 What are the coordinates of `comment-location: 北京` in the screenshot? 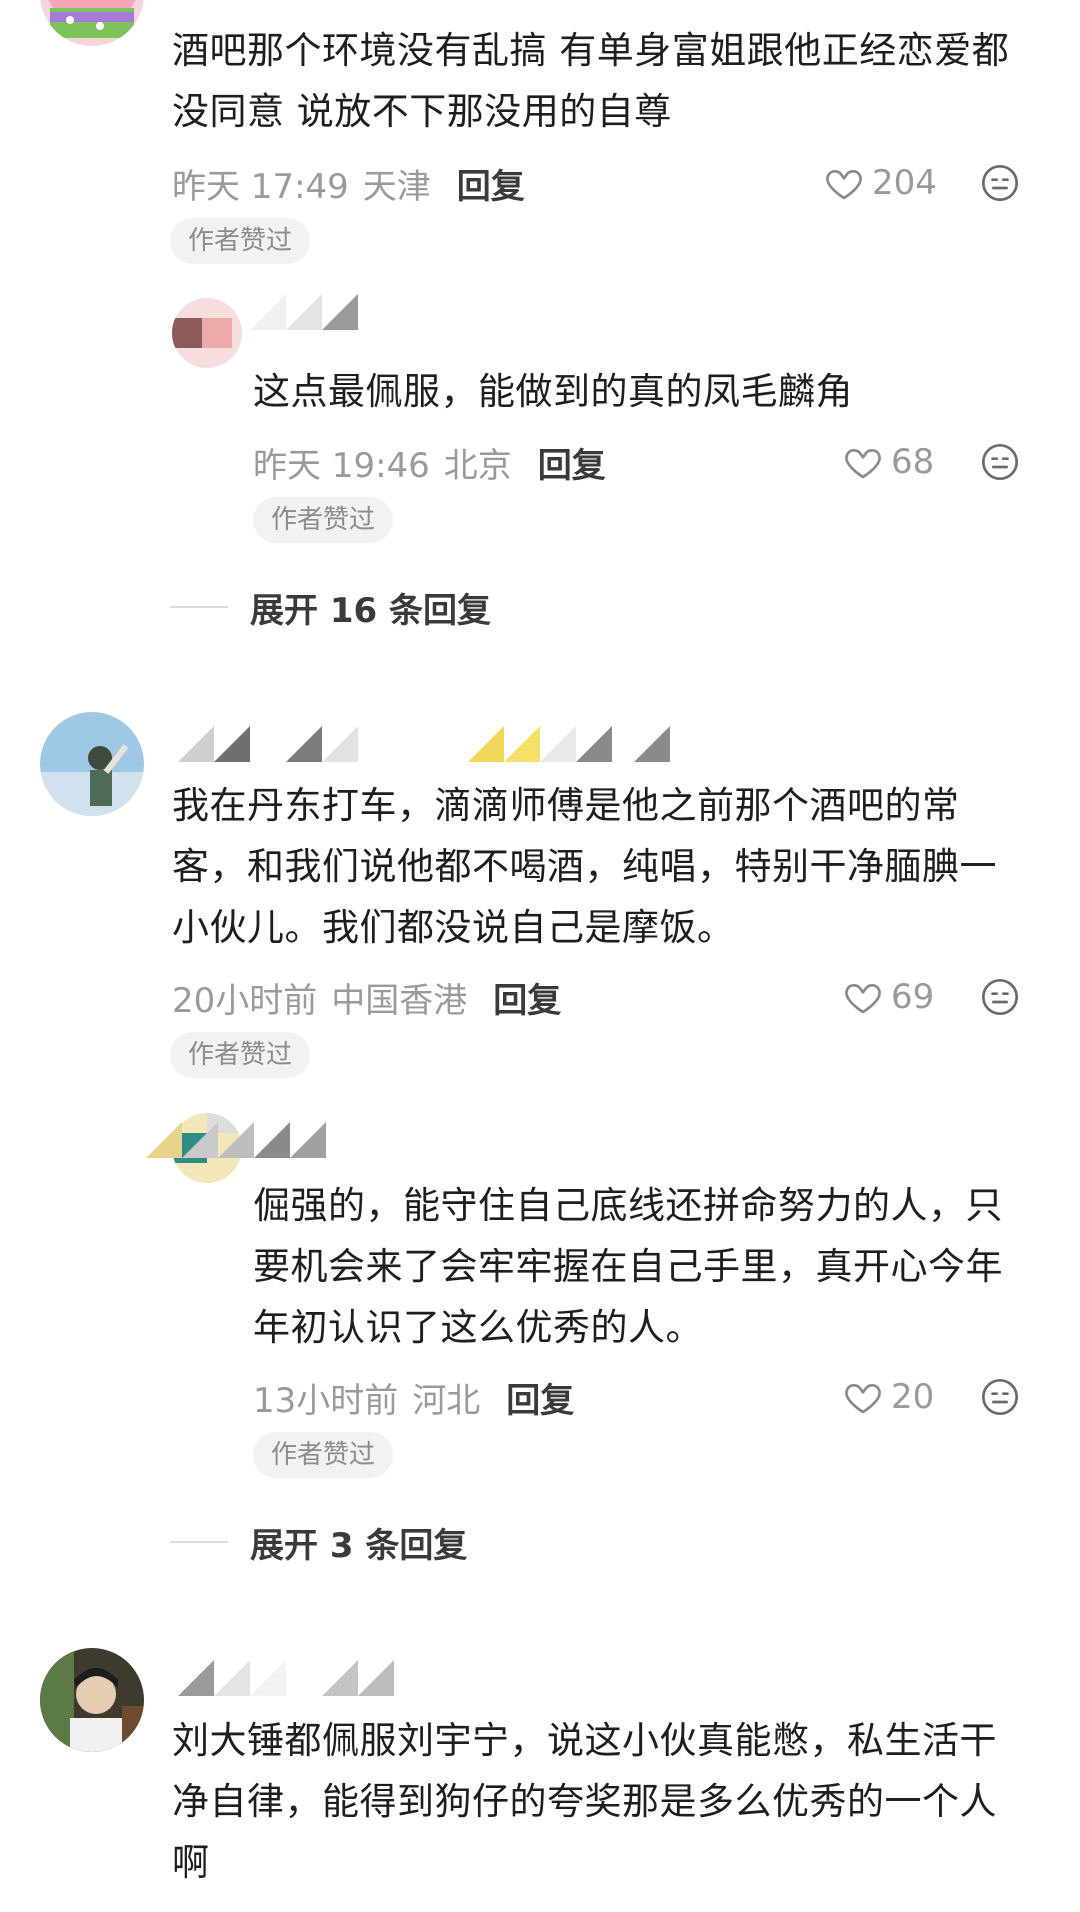 It's located at (477, 465).